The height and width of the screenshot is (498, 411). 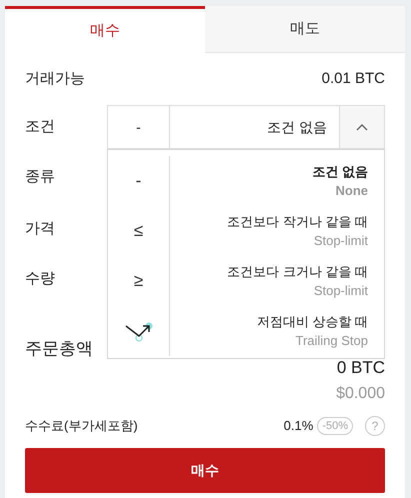 I want to click on tab: 매도, so click(x=305, y=29).